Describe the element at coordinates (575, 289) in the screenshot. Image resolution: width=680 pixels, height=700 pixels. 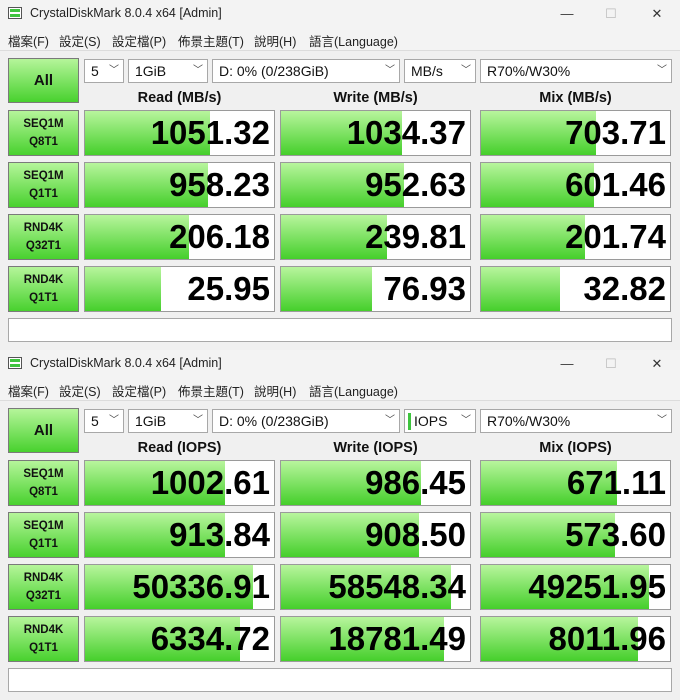
I see `mix-result: 32.82` at that location.